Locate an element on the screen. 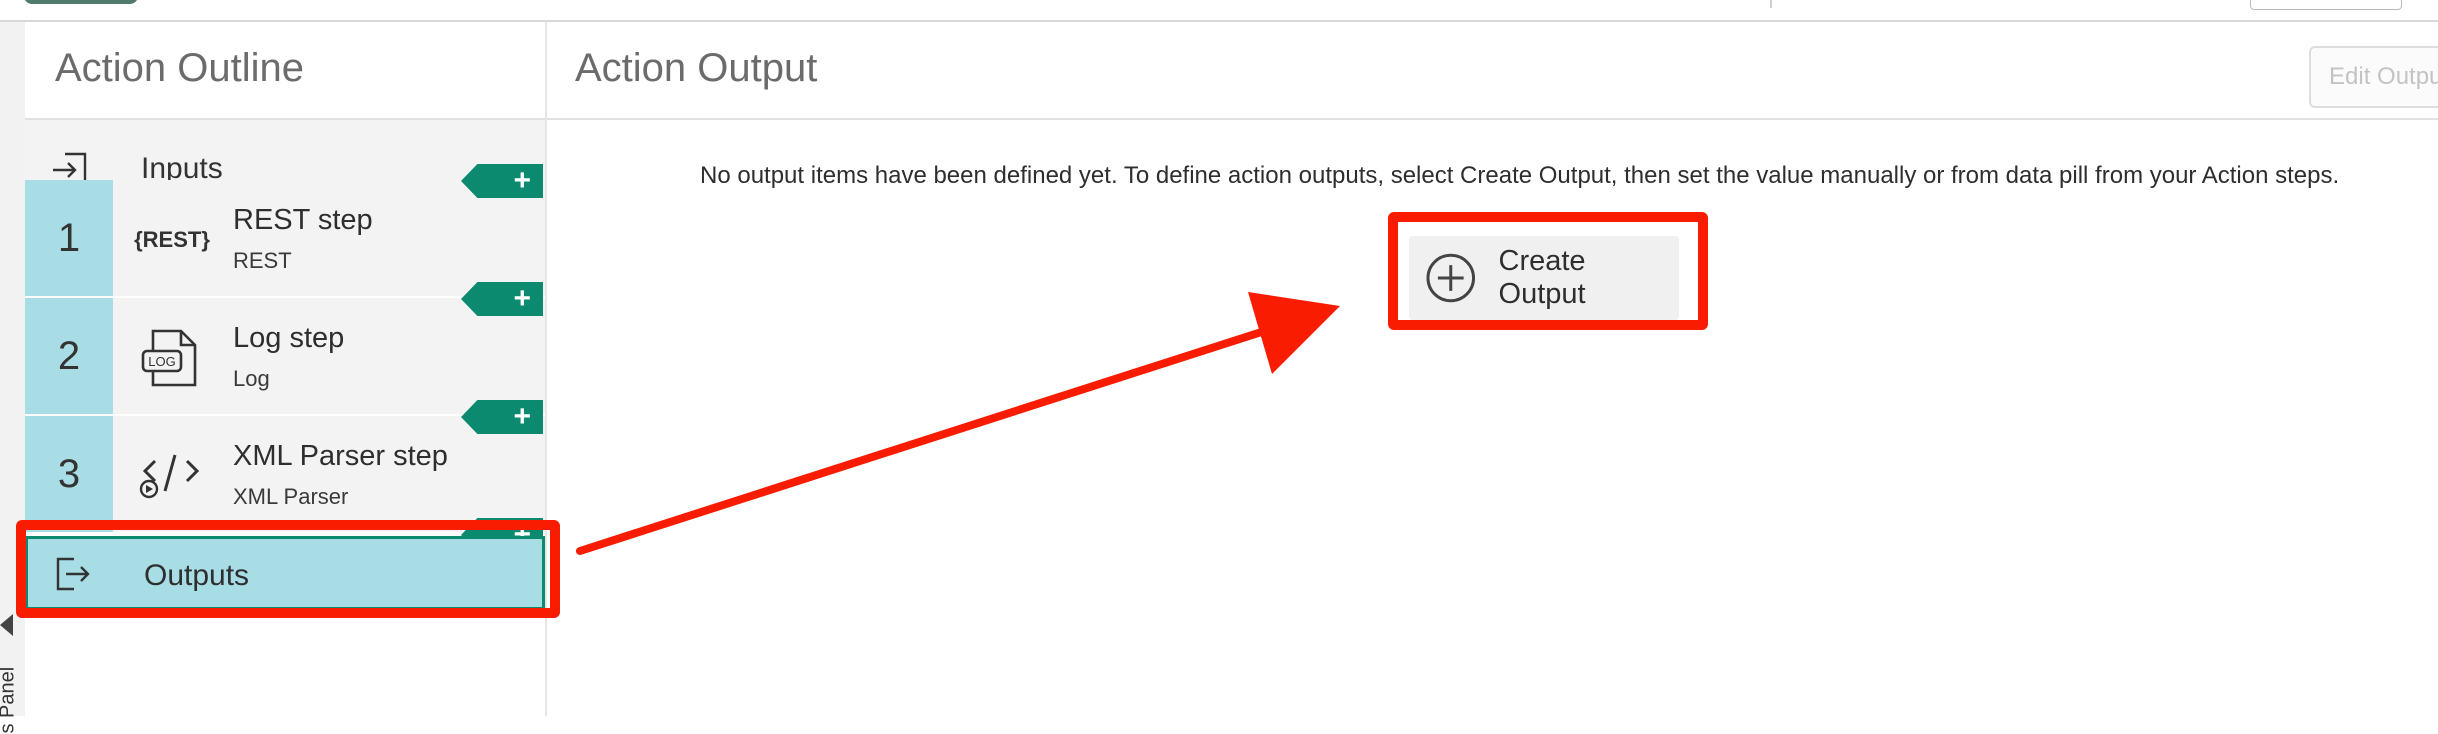 This screenshot has height=734, width=2438. annotation-outputs-highlight is located at coordinates (288, 569).